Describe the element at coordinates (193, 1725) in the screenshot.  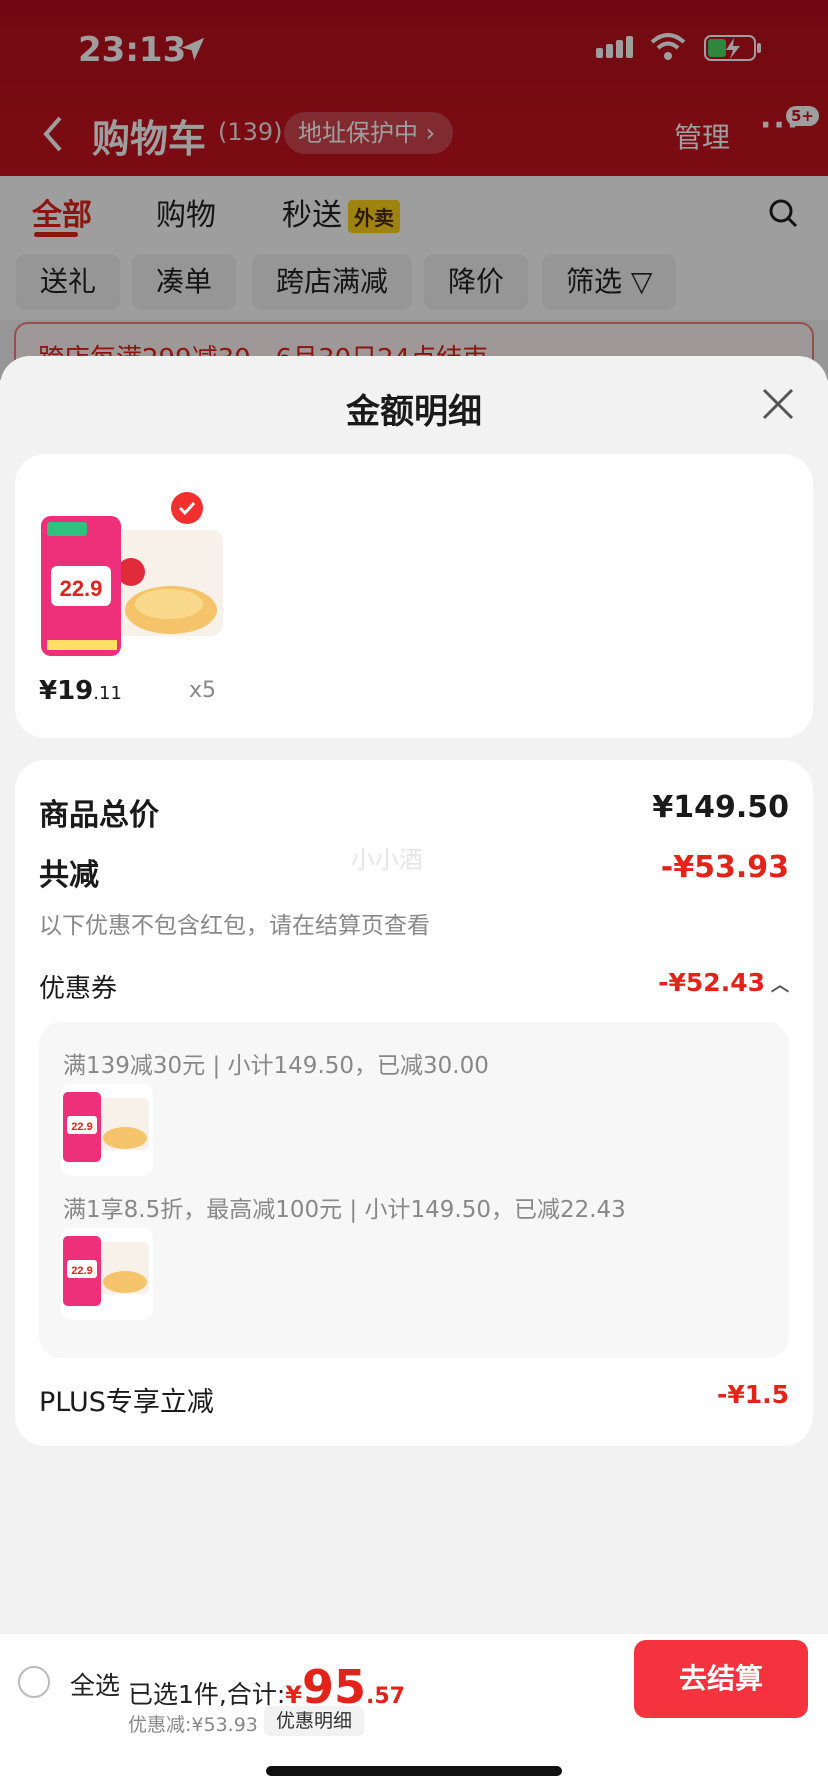
I see `discount-summary: 优惠减:¥53.93` at that location.